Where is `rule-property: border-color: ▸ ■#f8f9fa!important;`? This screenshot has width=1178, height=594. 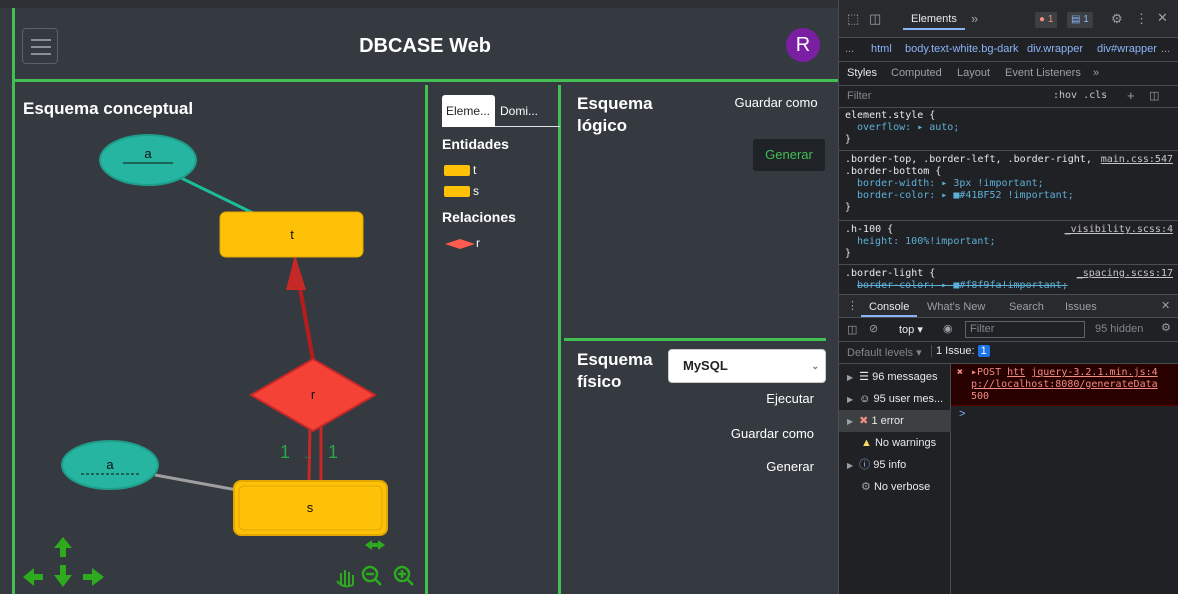
rule-property: border-color: ▸ ■#f8f9fa!important; is located at coordinates (1009, 286).